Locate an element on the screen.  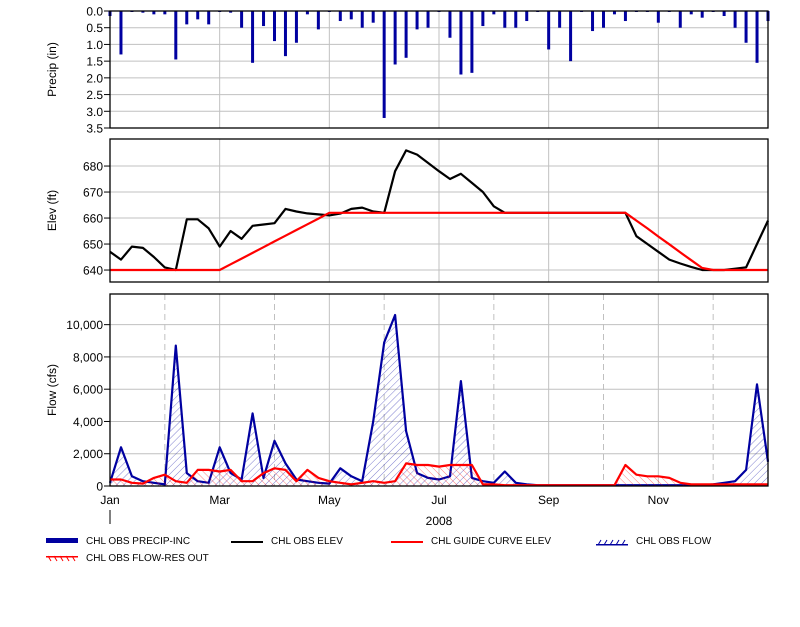
axis-tick-label: 0 is located at coordinates (99, 487).